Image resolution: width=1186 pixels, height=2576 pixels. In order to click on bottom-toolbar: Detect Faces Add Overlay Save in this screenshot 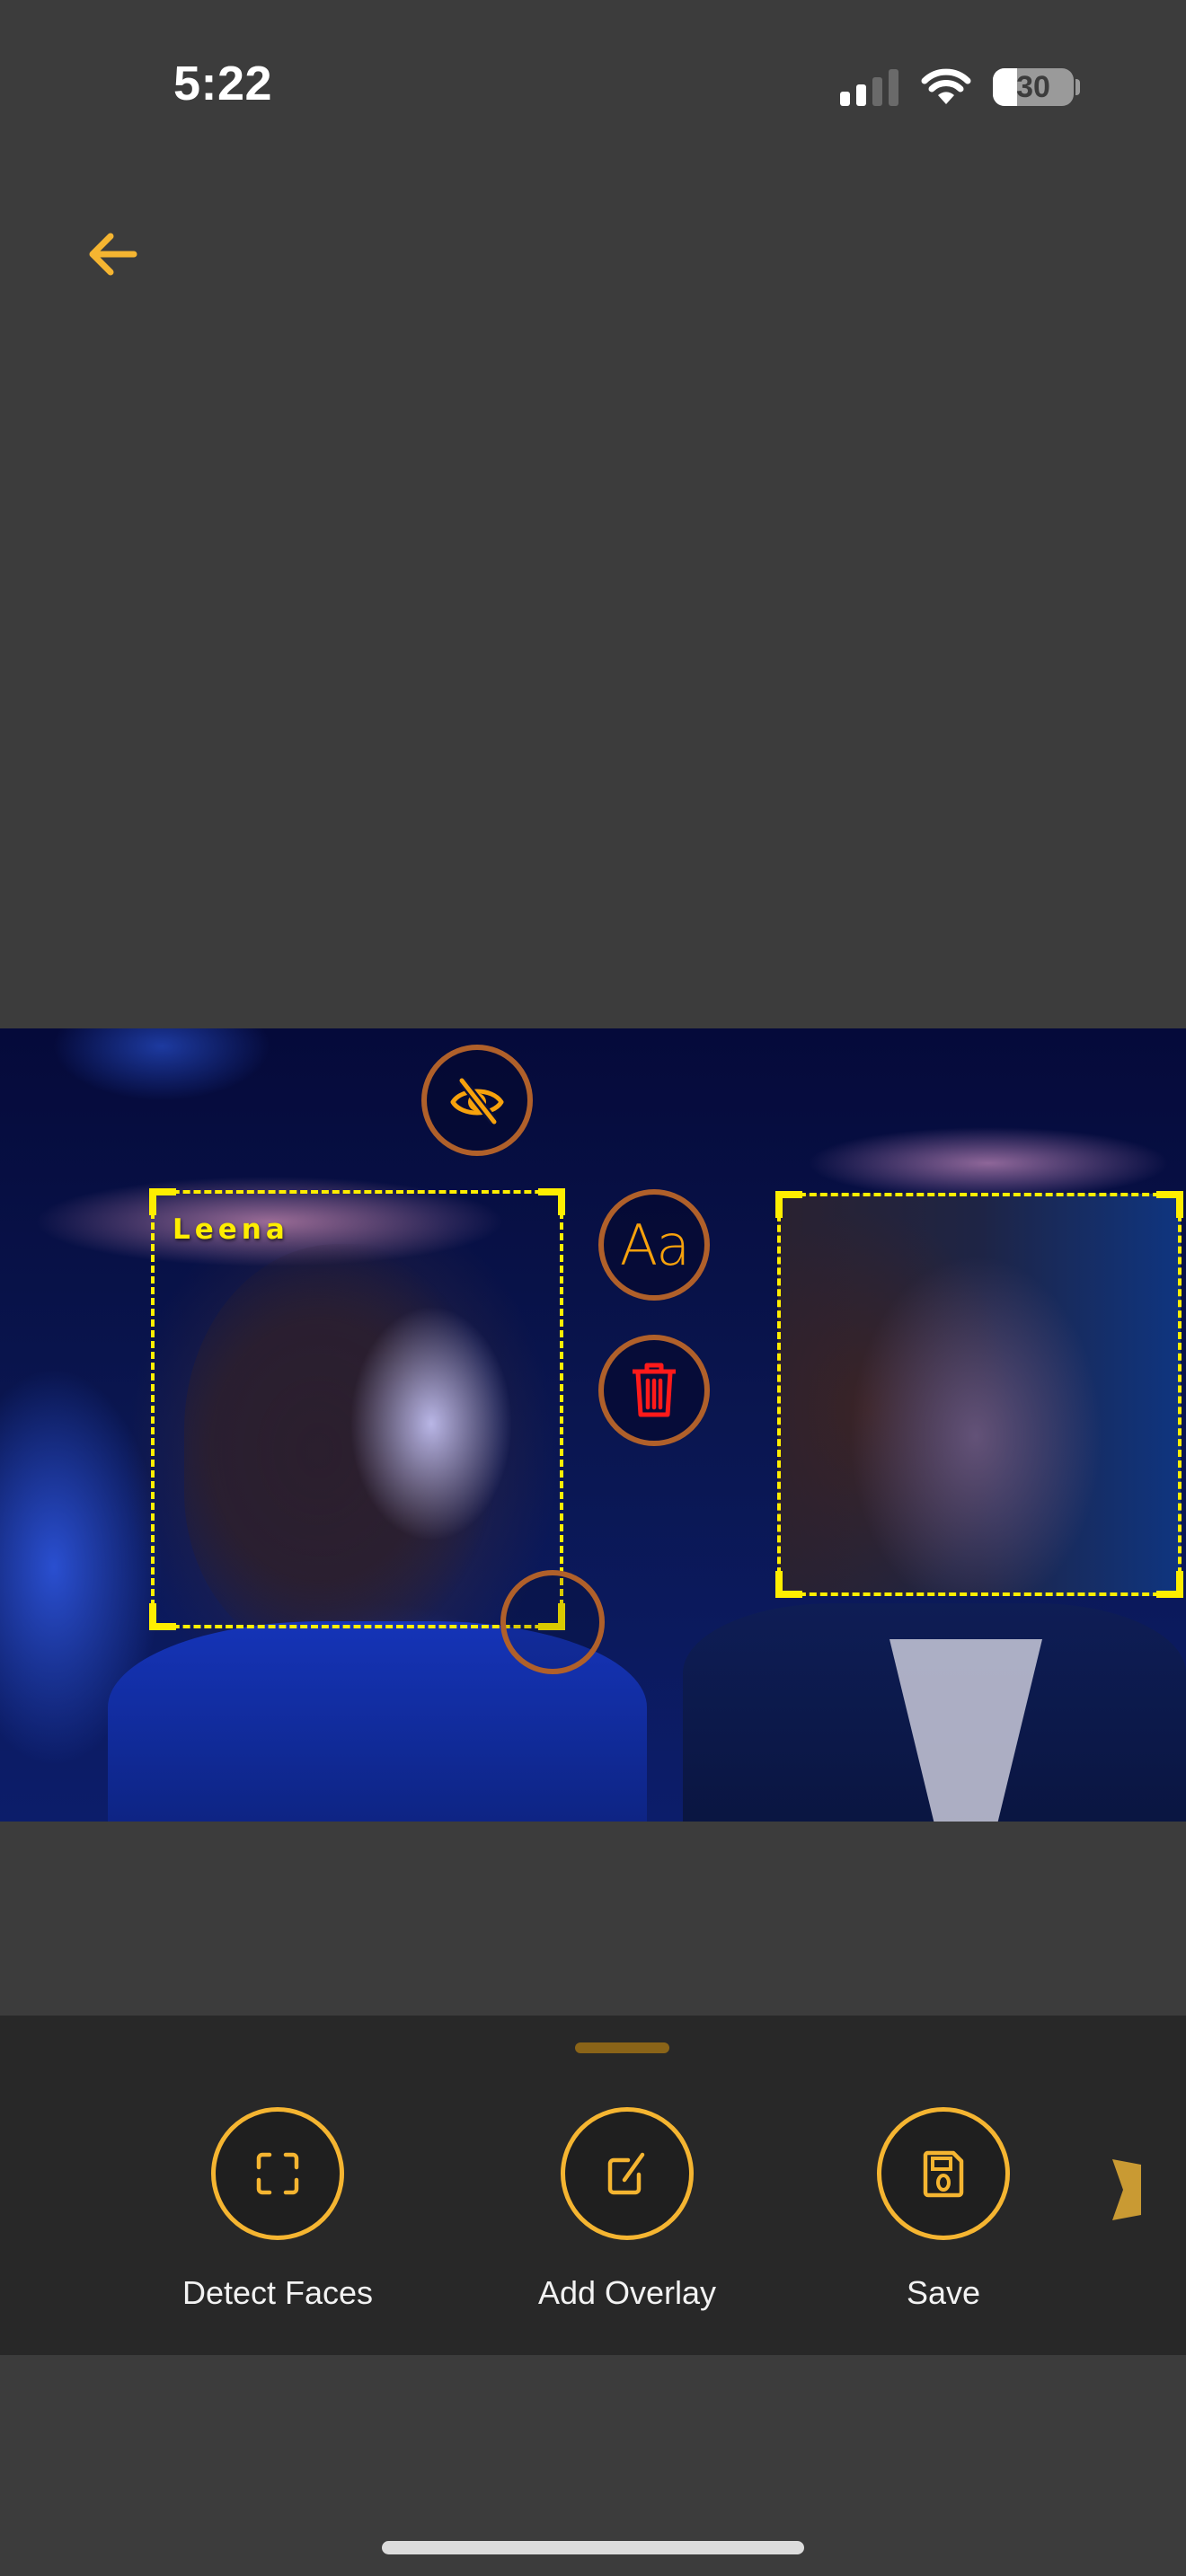, I will do `click(593, 2185)`.